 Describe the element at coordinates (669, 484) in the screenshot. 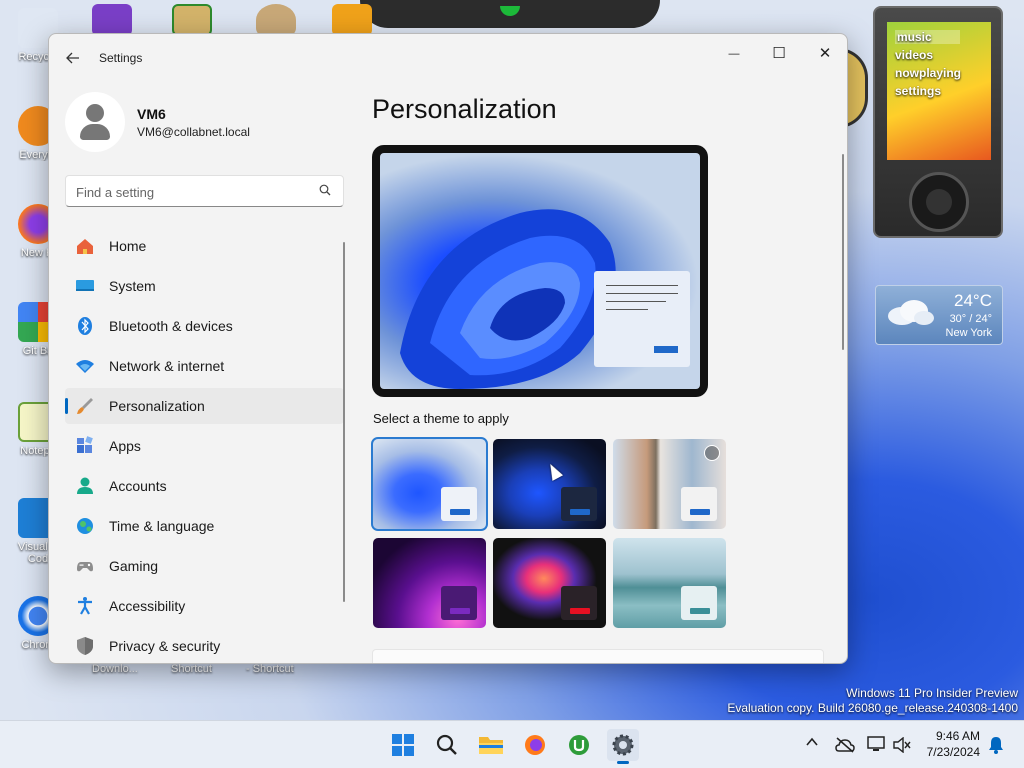

I see `theme-spotlight` at that location.